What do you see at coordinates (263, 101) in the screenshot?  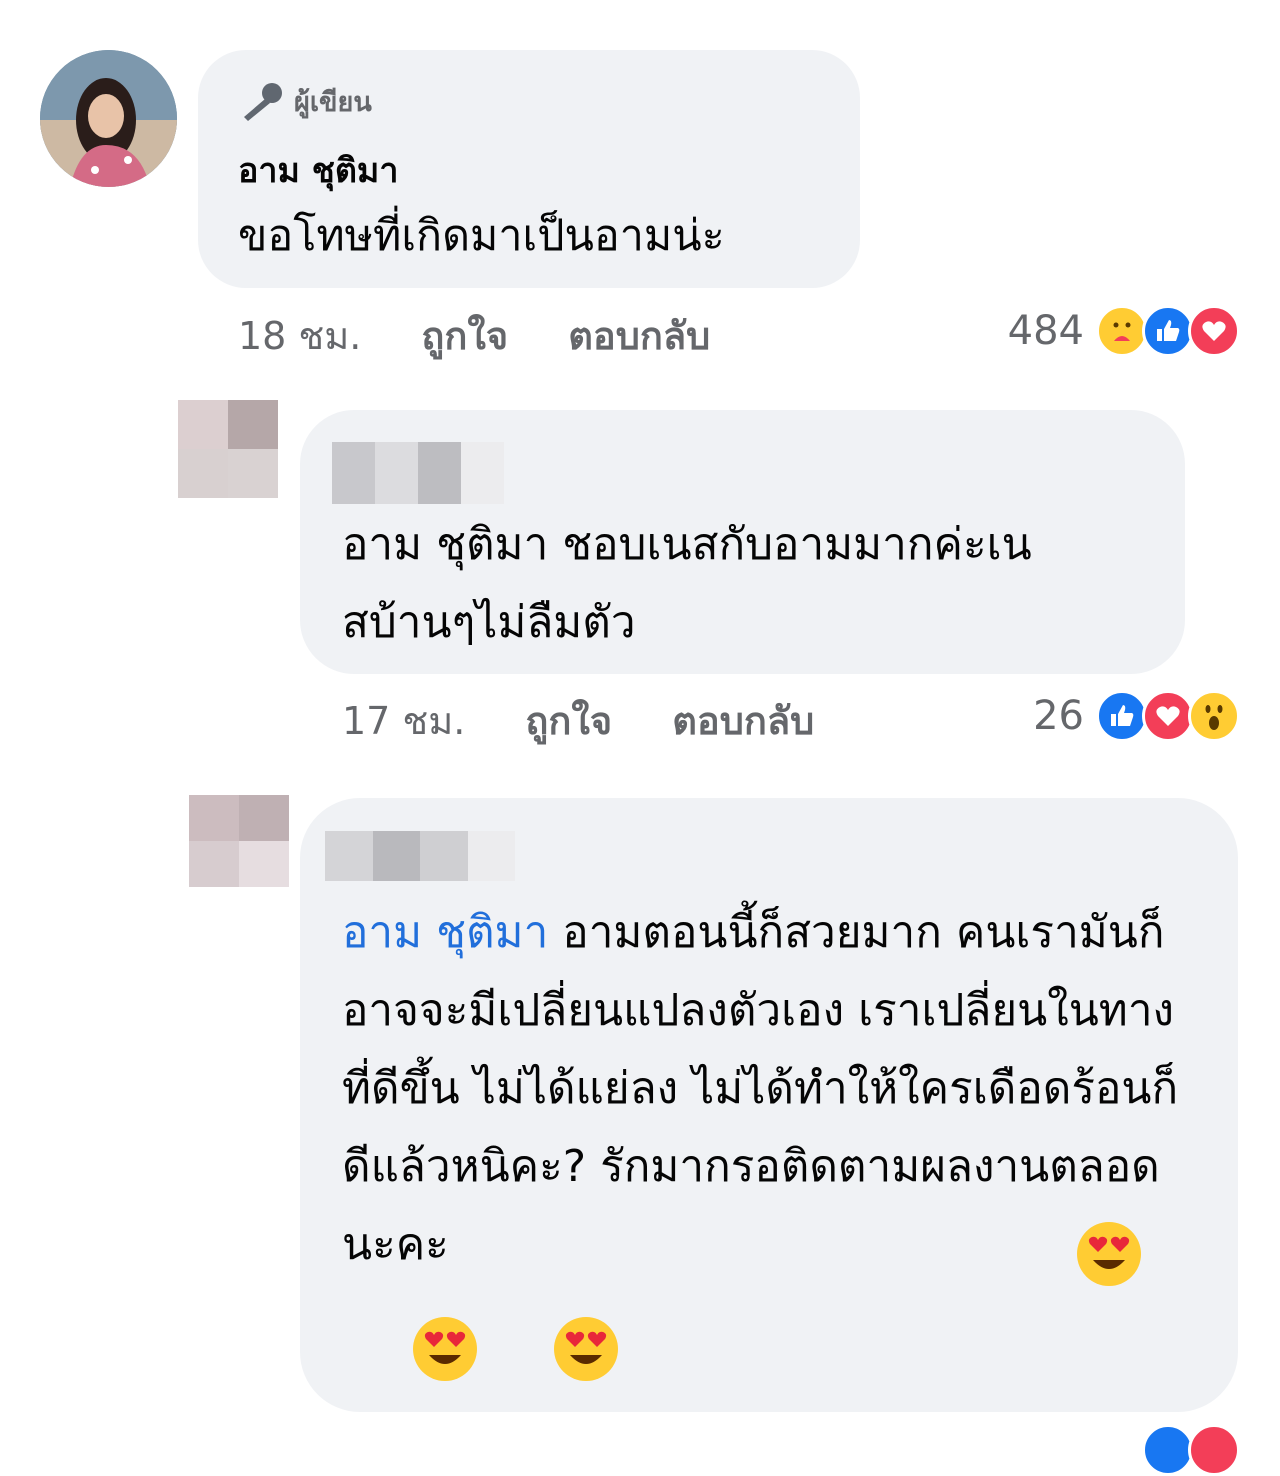 I see `microphone-icon` at bounding box center [263, 101].